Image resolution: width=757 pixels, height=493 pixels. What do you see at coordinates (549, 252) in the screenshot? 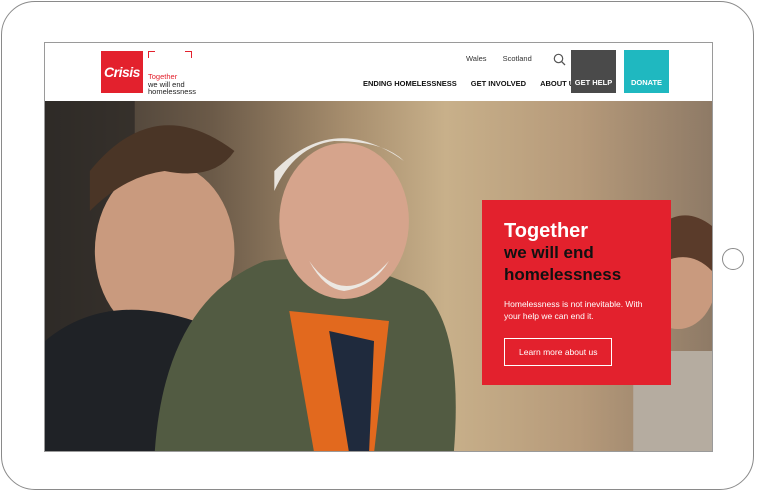
I see `hero-title-line2: we will end` at bounding box center [549, 252].